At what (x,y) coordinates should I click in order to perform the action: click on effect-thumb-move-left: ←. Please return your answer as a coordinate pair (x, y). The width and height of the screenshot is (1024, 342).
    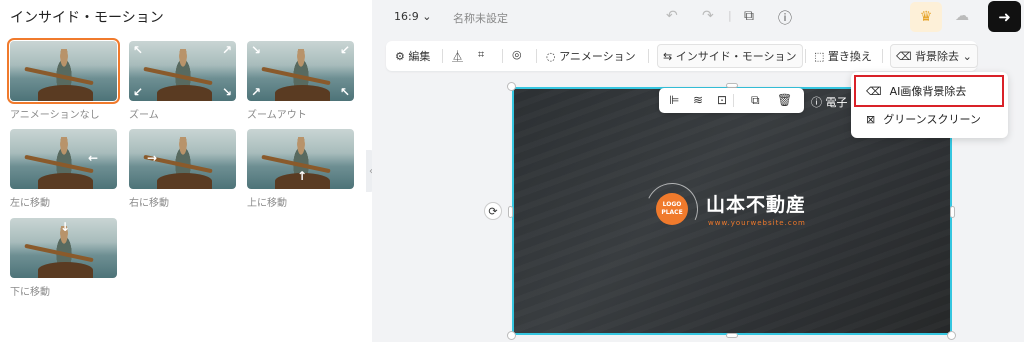
    Looking at the image, I should click on (63, 159).